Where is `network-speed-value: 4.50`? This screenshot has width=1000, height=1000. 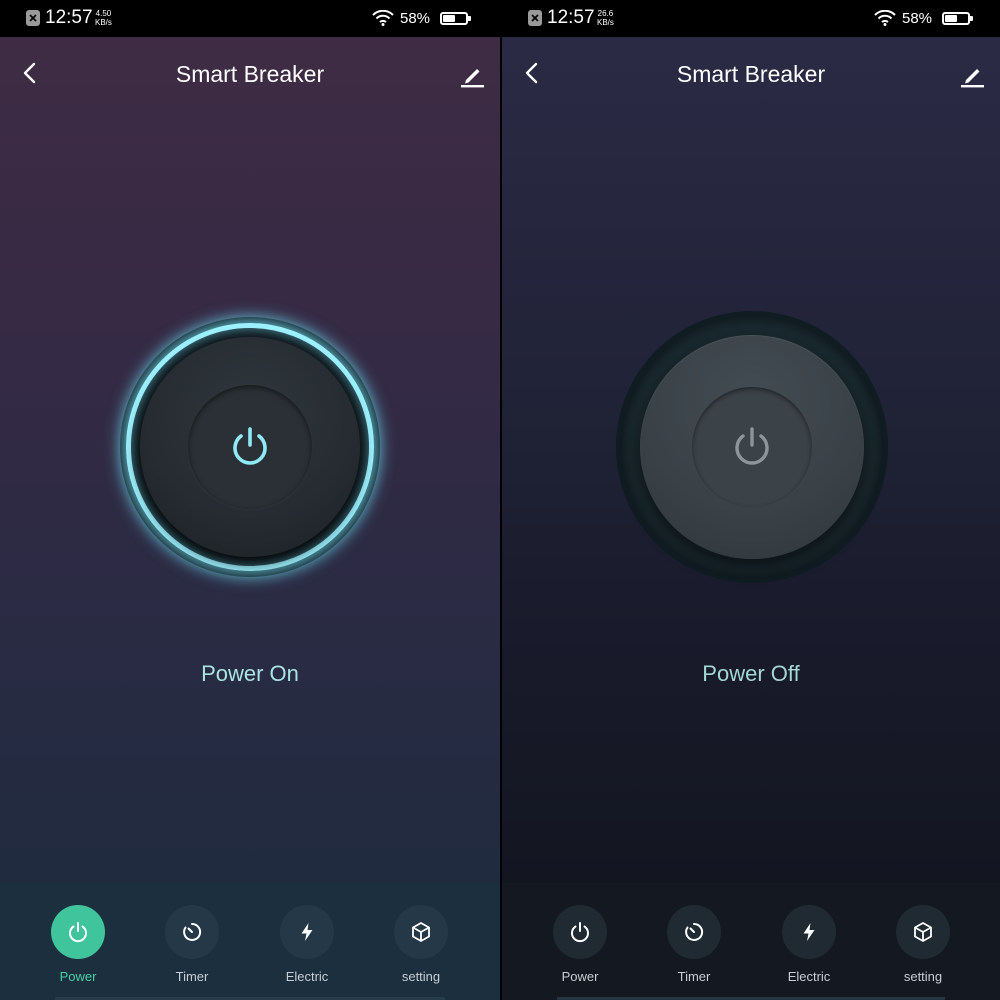 network-speed-value: 4.50 is located at coordinates (103, 13).